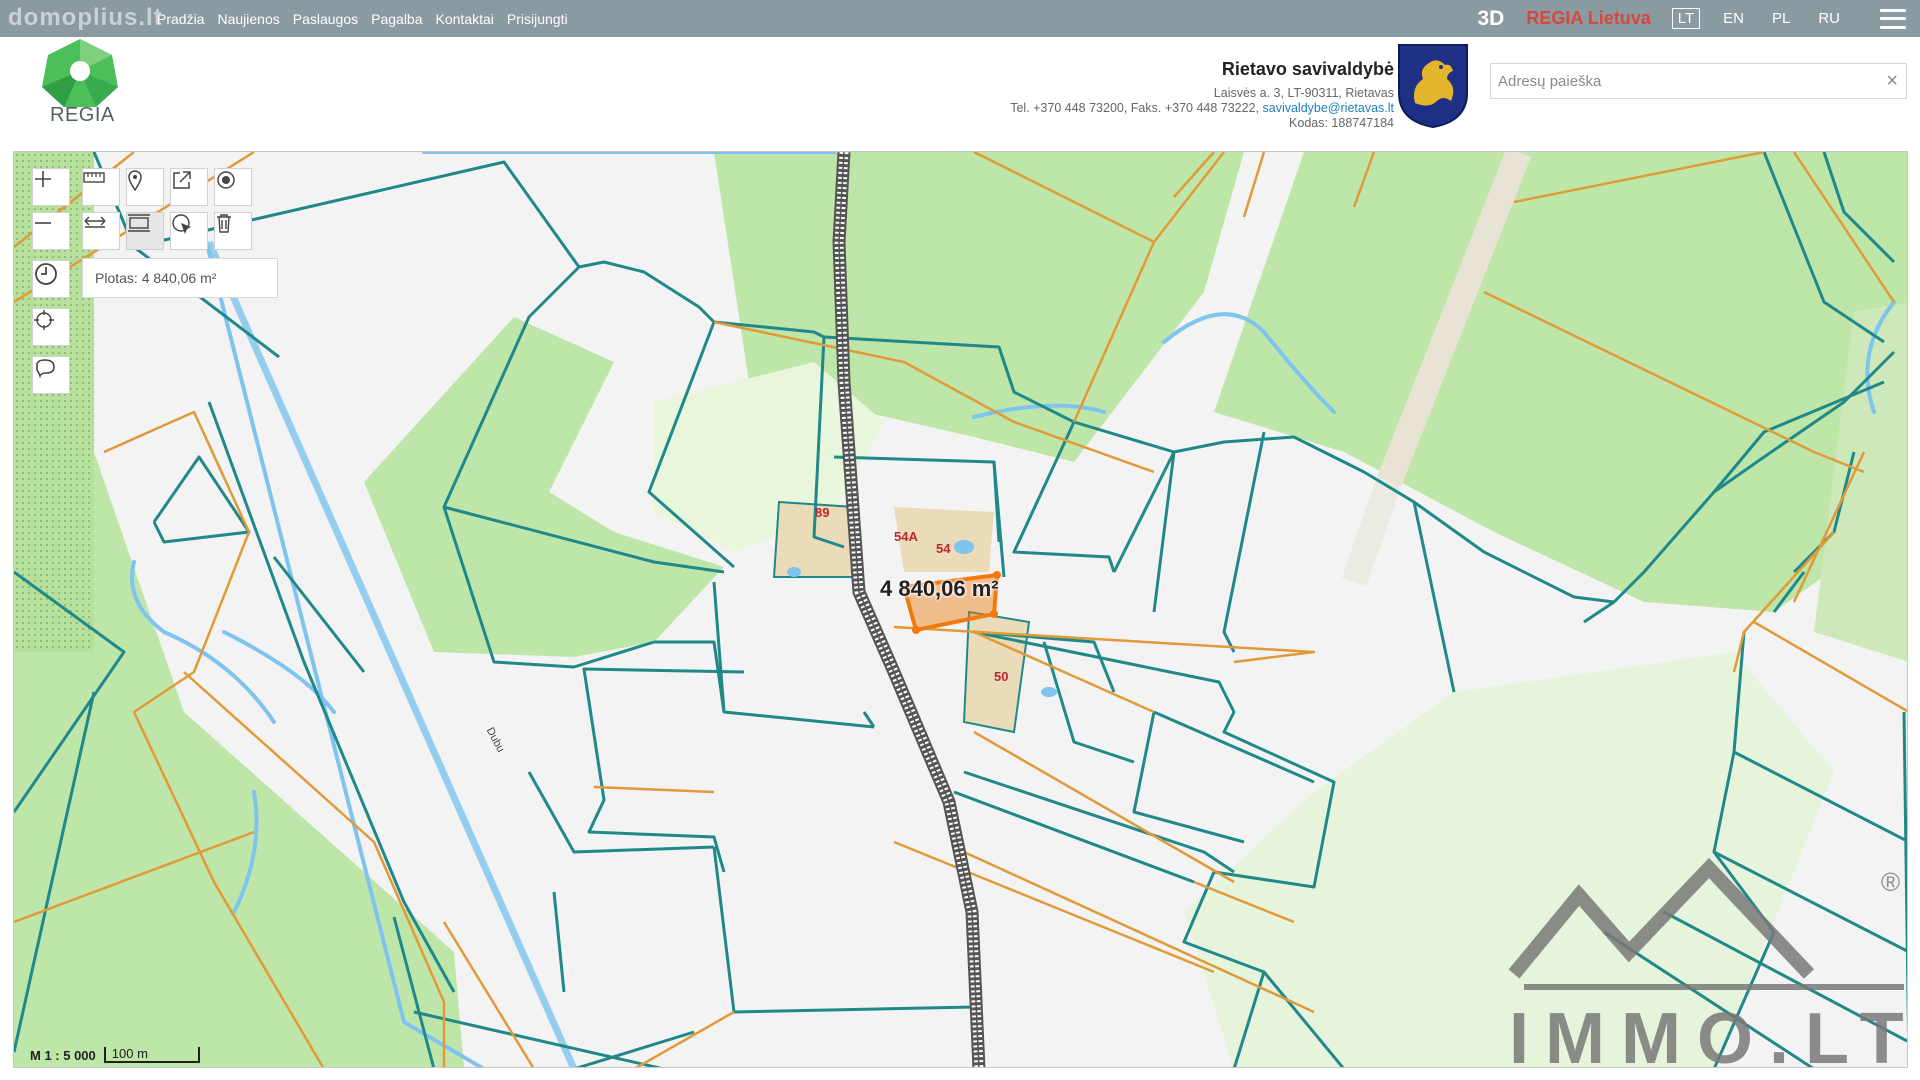 The height and width of the screenshot is (1080, 1920). Describe the element at coordinates (1307, 69) in the screenshot. I see `municipality-name: Rietavo savivaldybė` at that location.